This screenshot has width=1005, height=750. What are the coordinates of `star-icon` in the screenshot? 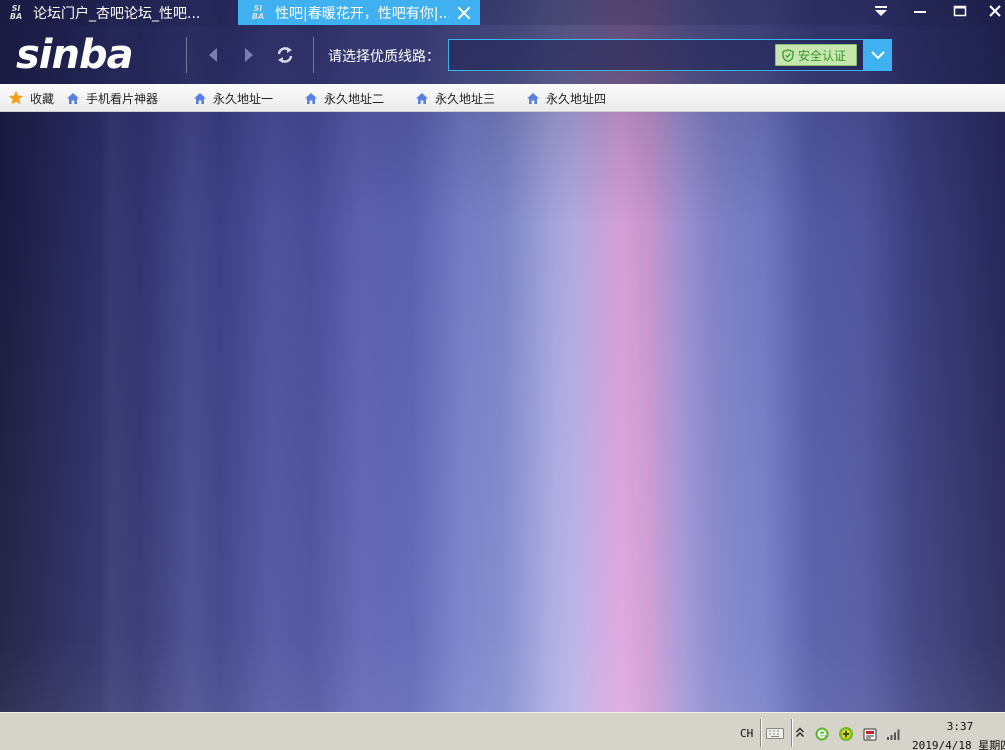 It's located at (16, 97).